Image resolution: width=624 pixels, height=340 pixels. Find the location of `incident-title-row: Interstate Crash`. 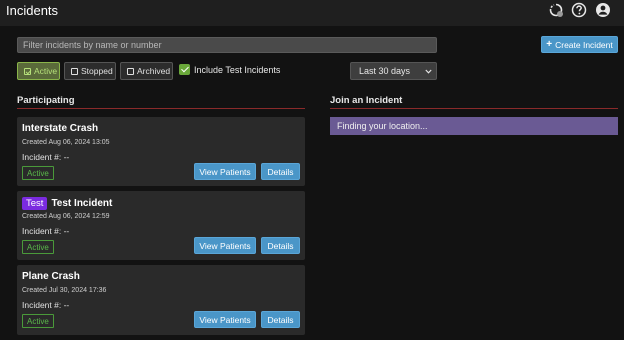

incident-title-row: Interstate Crash is located at coordinates (60, 128).